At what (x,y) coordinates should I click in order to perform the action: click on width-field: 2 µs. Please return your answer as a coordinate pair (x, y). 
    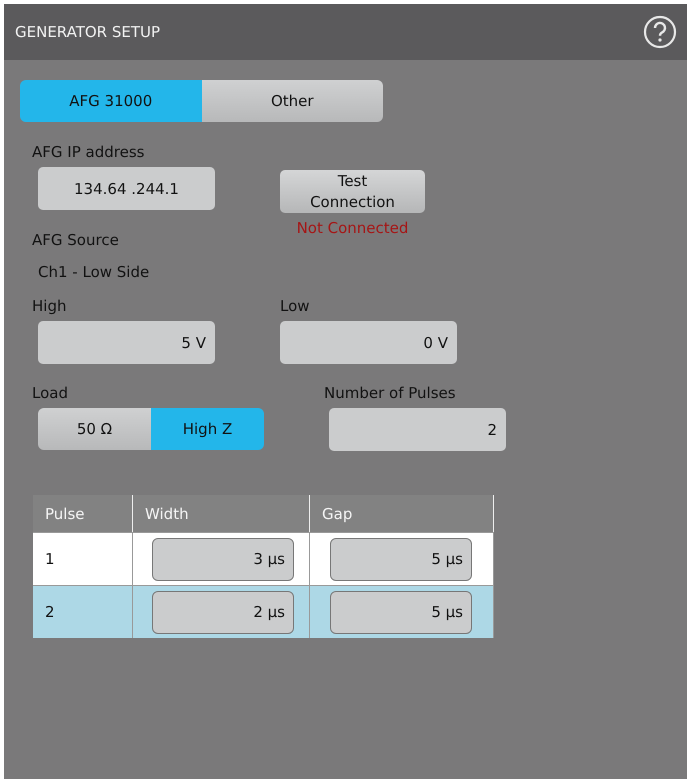
    Looking at the image, I should click on (223, 612).